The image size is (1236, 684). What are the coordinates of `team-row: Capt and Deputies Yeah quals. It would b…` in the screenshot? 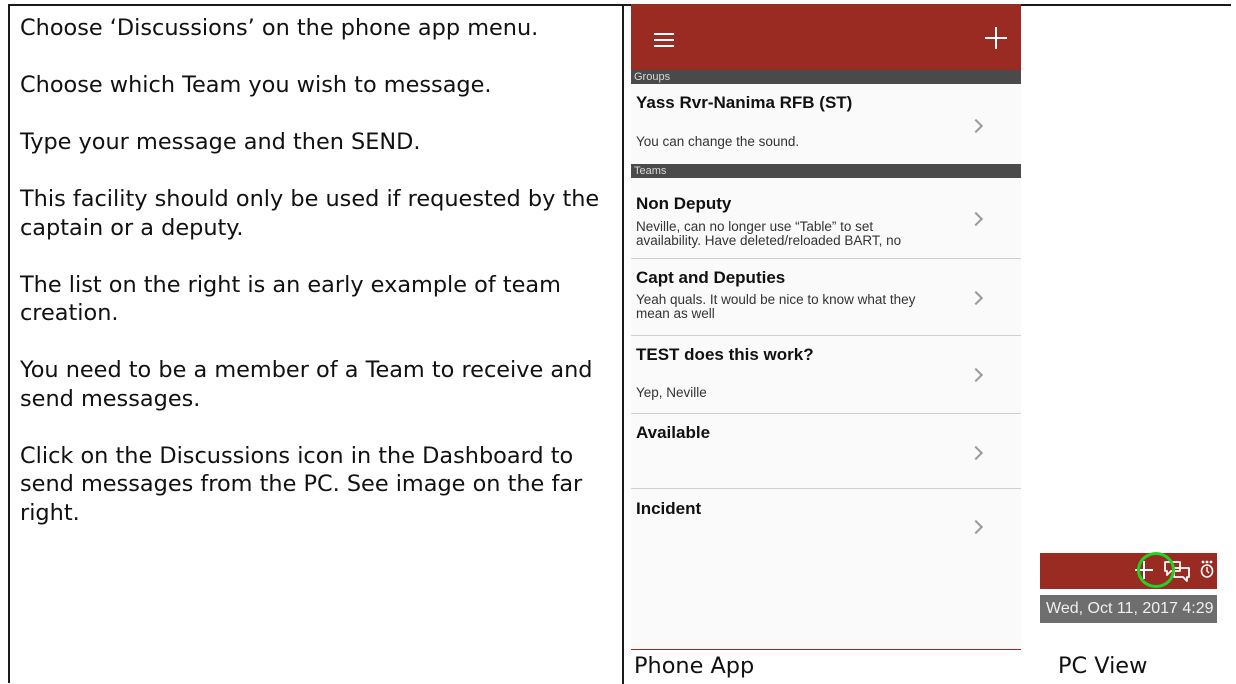 It's located at (826, 297).